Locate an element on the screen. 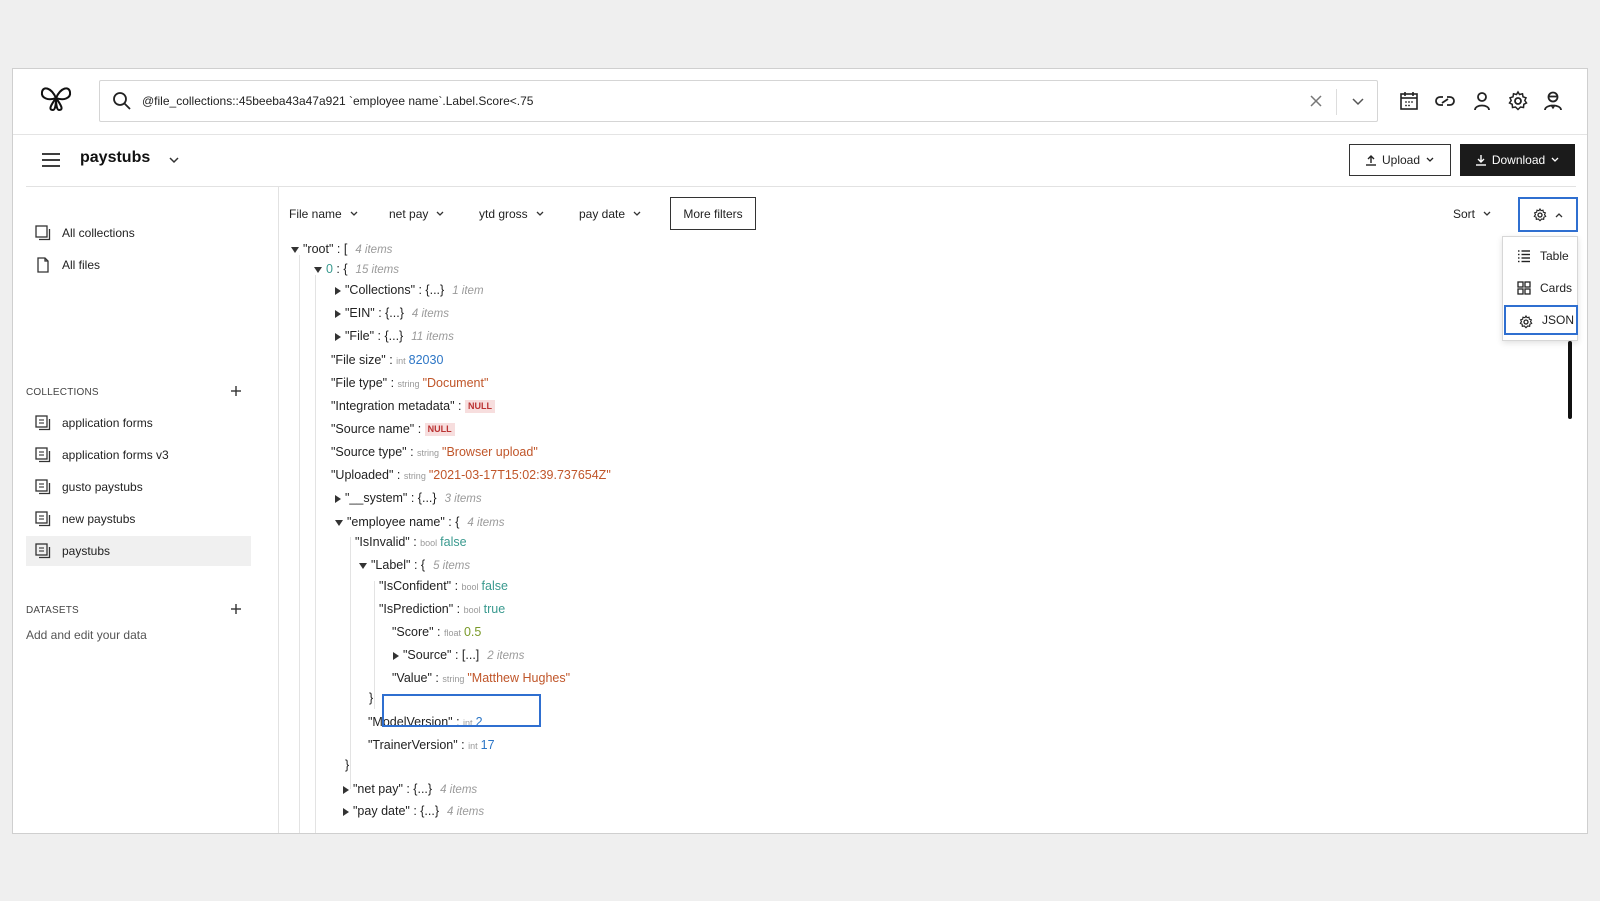  filter-label: pay date is located at coordinates (602, 214).